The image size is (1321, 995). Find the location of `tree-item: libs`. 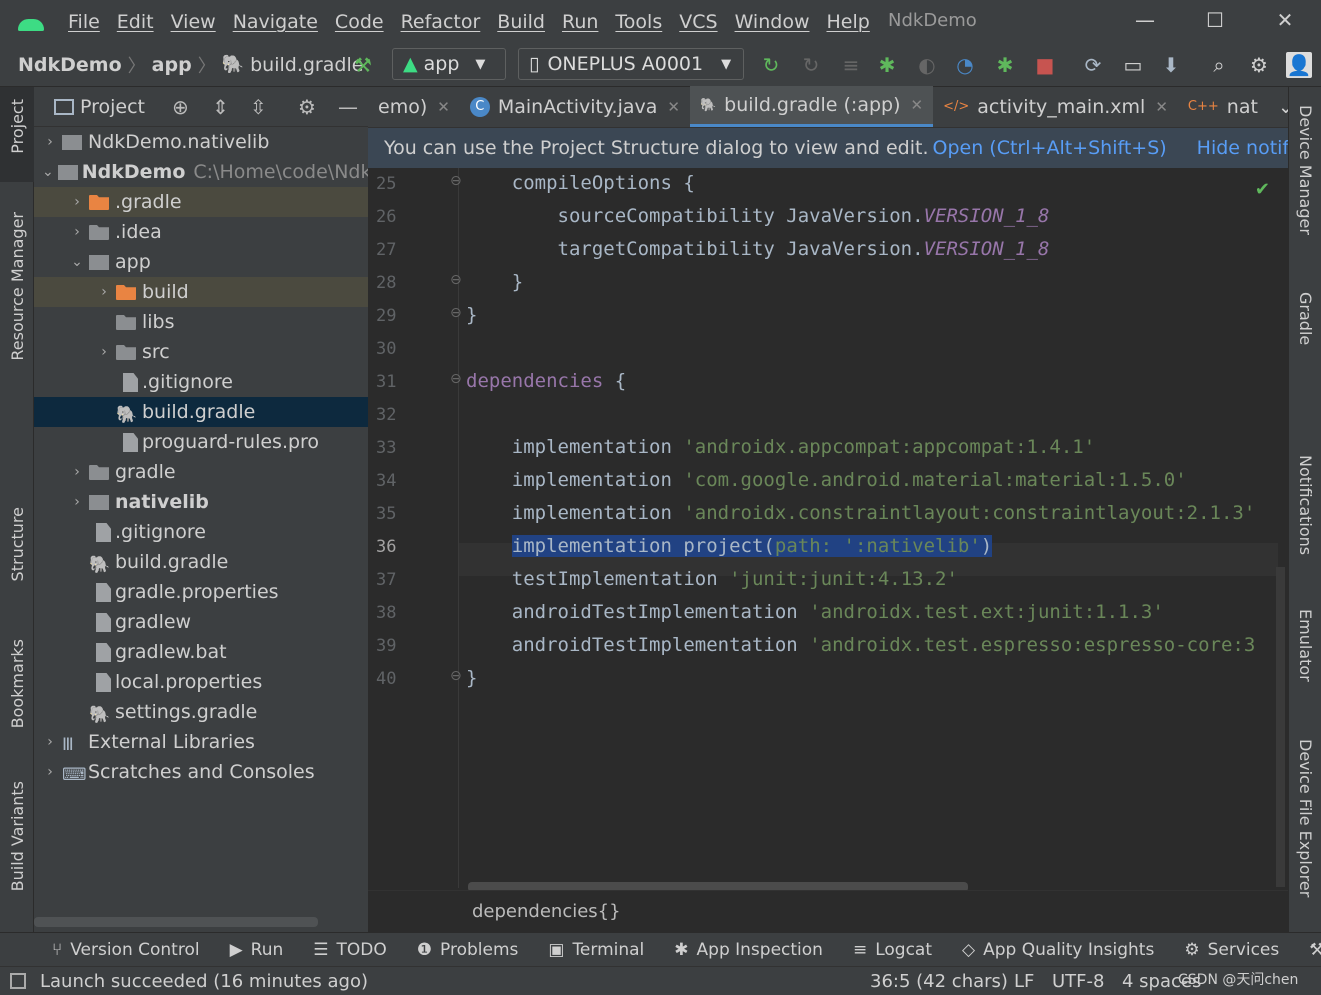

tree-item: libs is located at coordinates (201, 322).